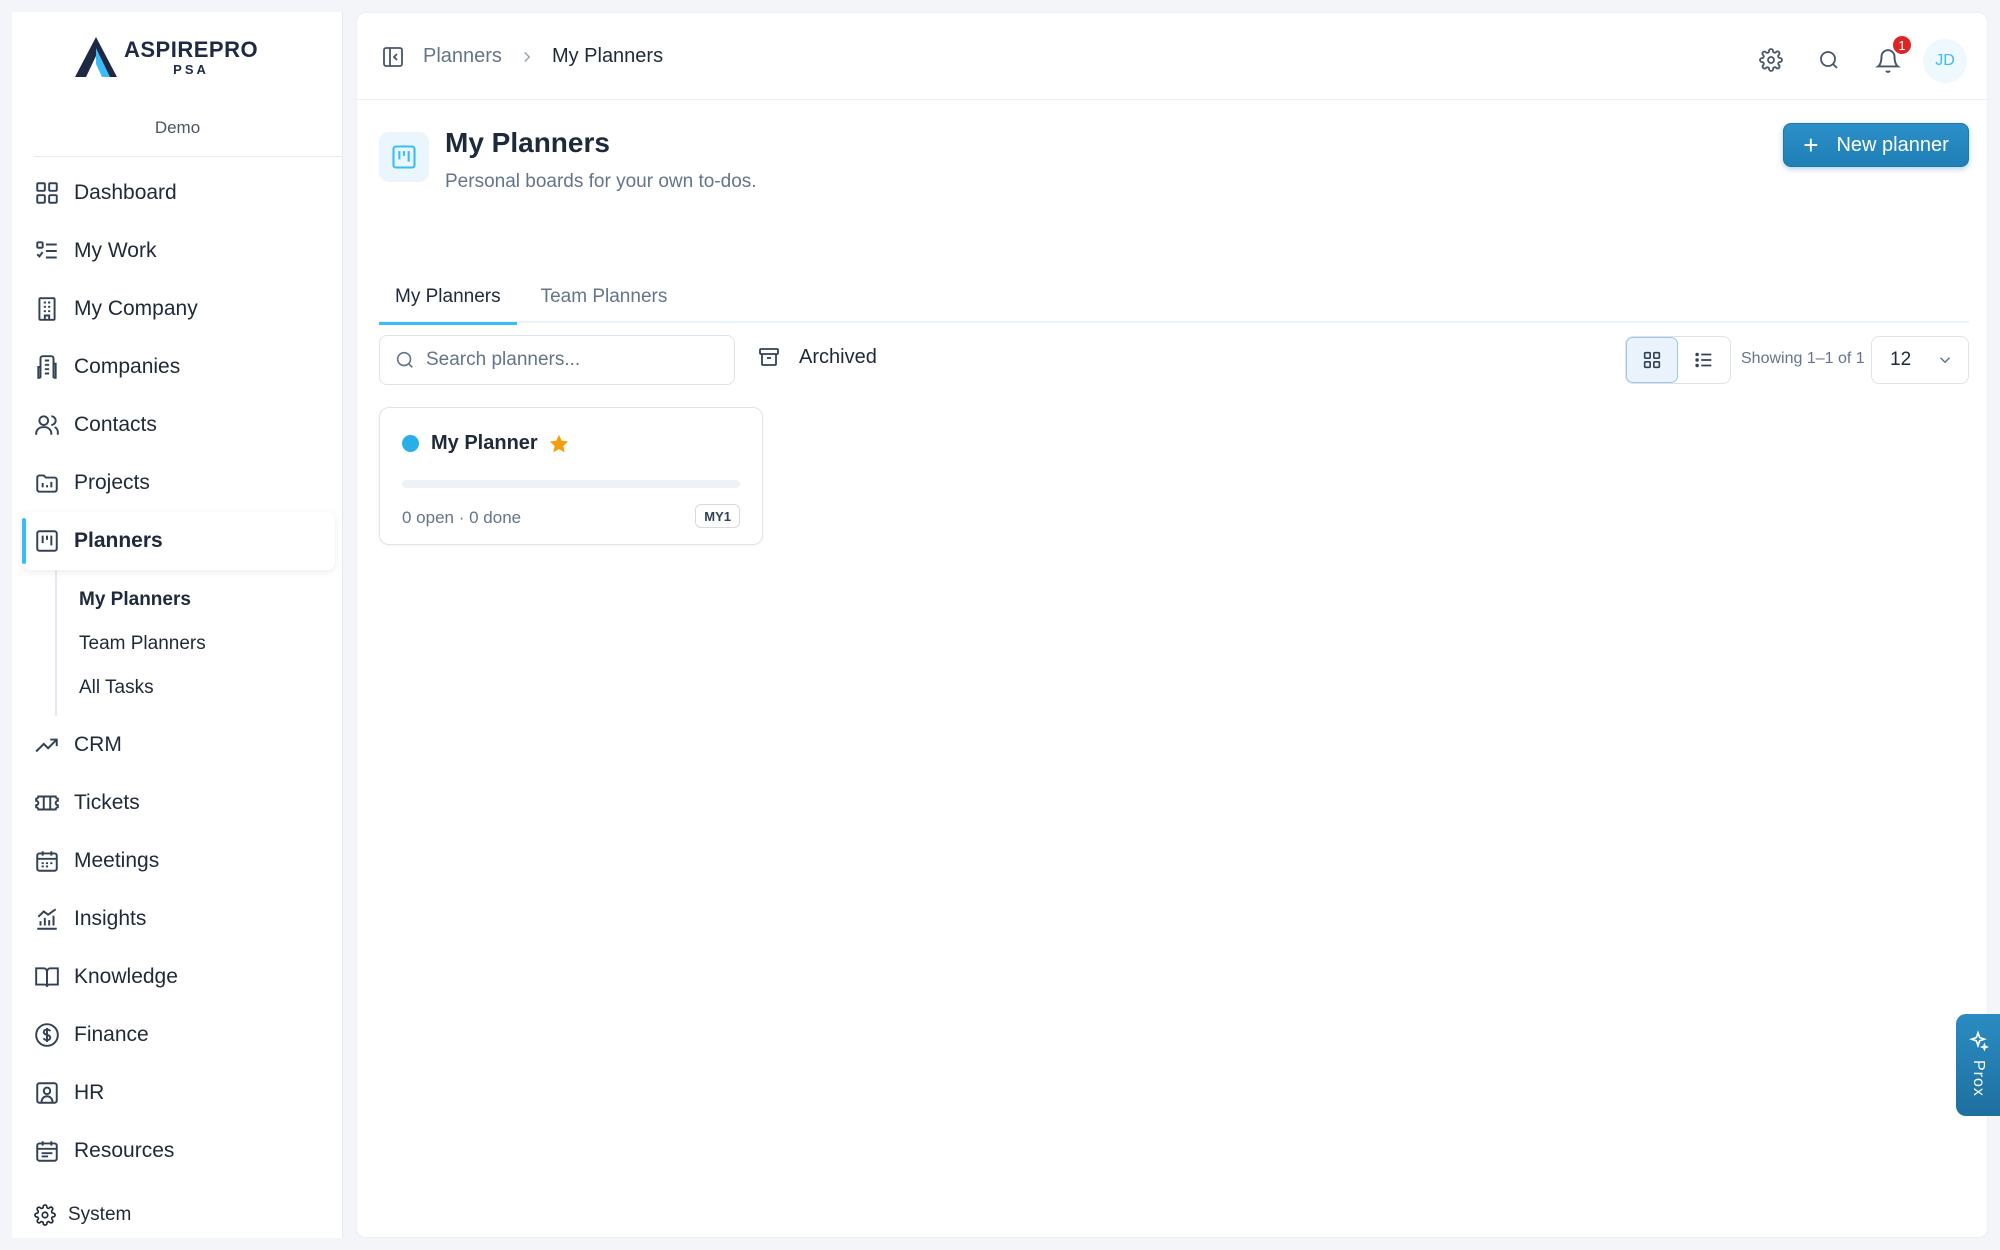 The width and height of the screenshot is (2000, 1250). What do you see at coordinates (112, 482) in the screenshot?
I see `sidebar-item-label: Projects` at bounding box center [112, 482].